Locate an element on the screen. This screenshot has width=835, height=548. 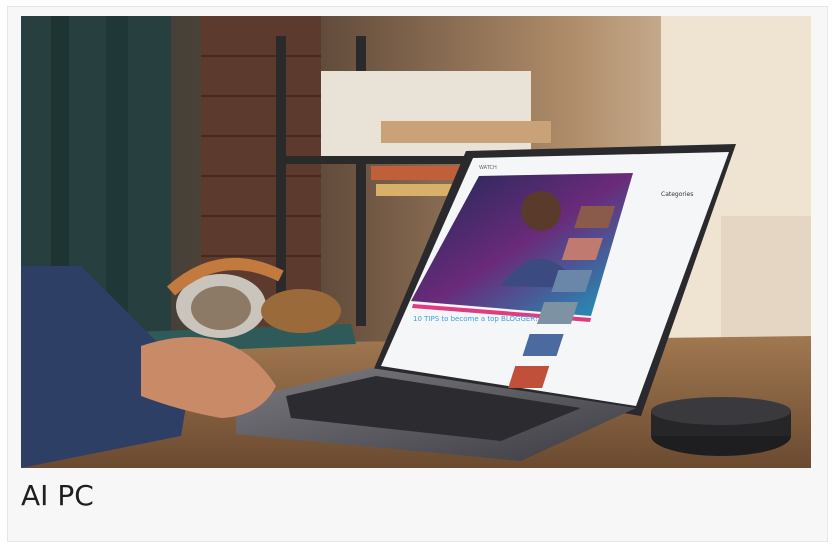
screen-sidebar-heading: Categories is located at coordinates (677, 194).